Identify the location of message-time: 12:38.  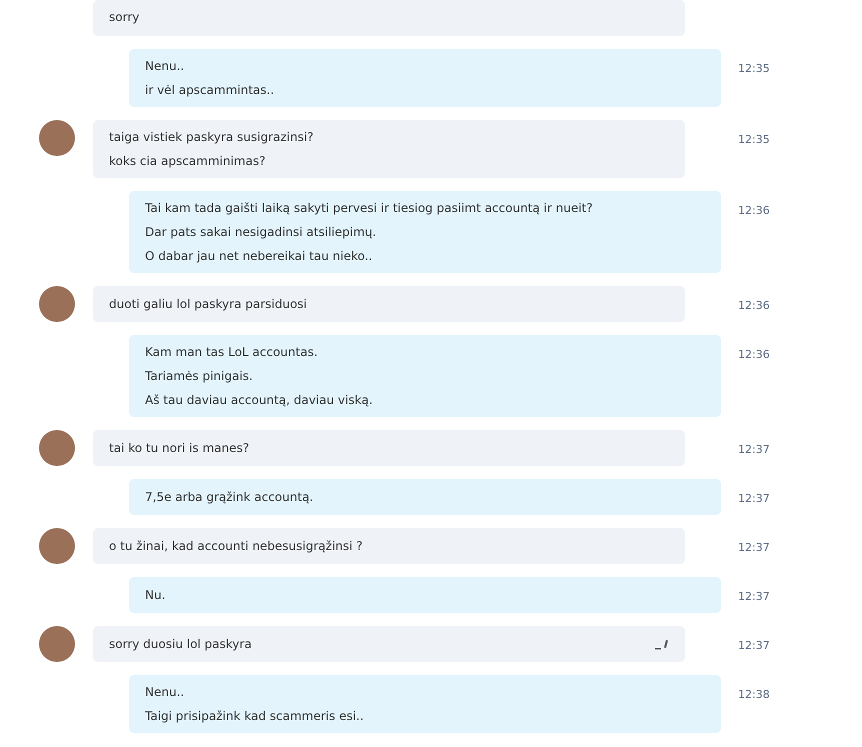
(754, 694).